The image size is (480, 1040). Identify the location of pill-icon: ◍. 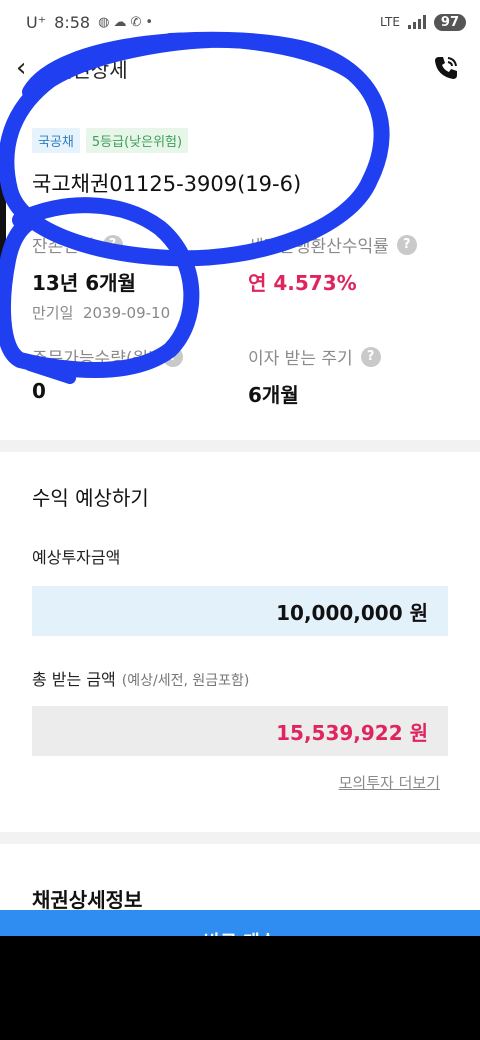
(104, 22).